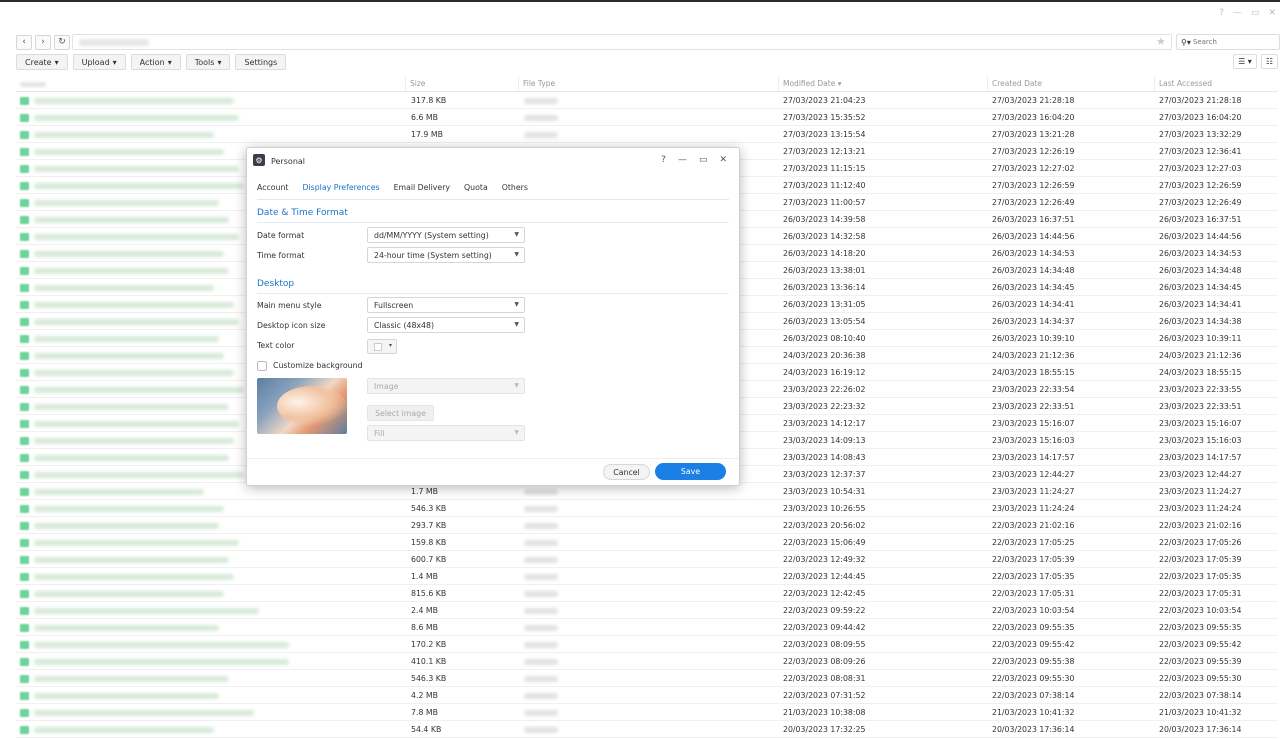  Describe the element at coordinates (1269, 61) in the screenshot. I see `column-view-icon: ☷` at that location.